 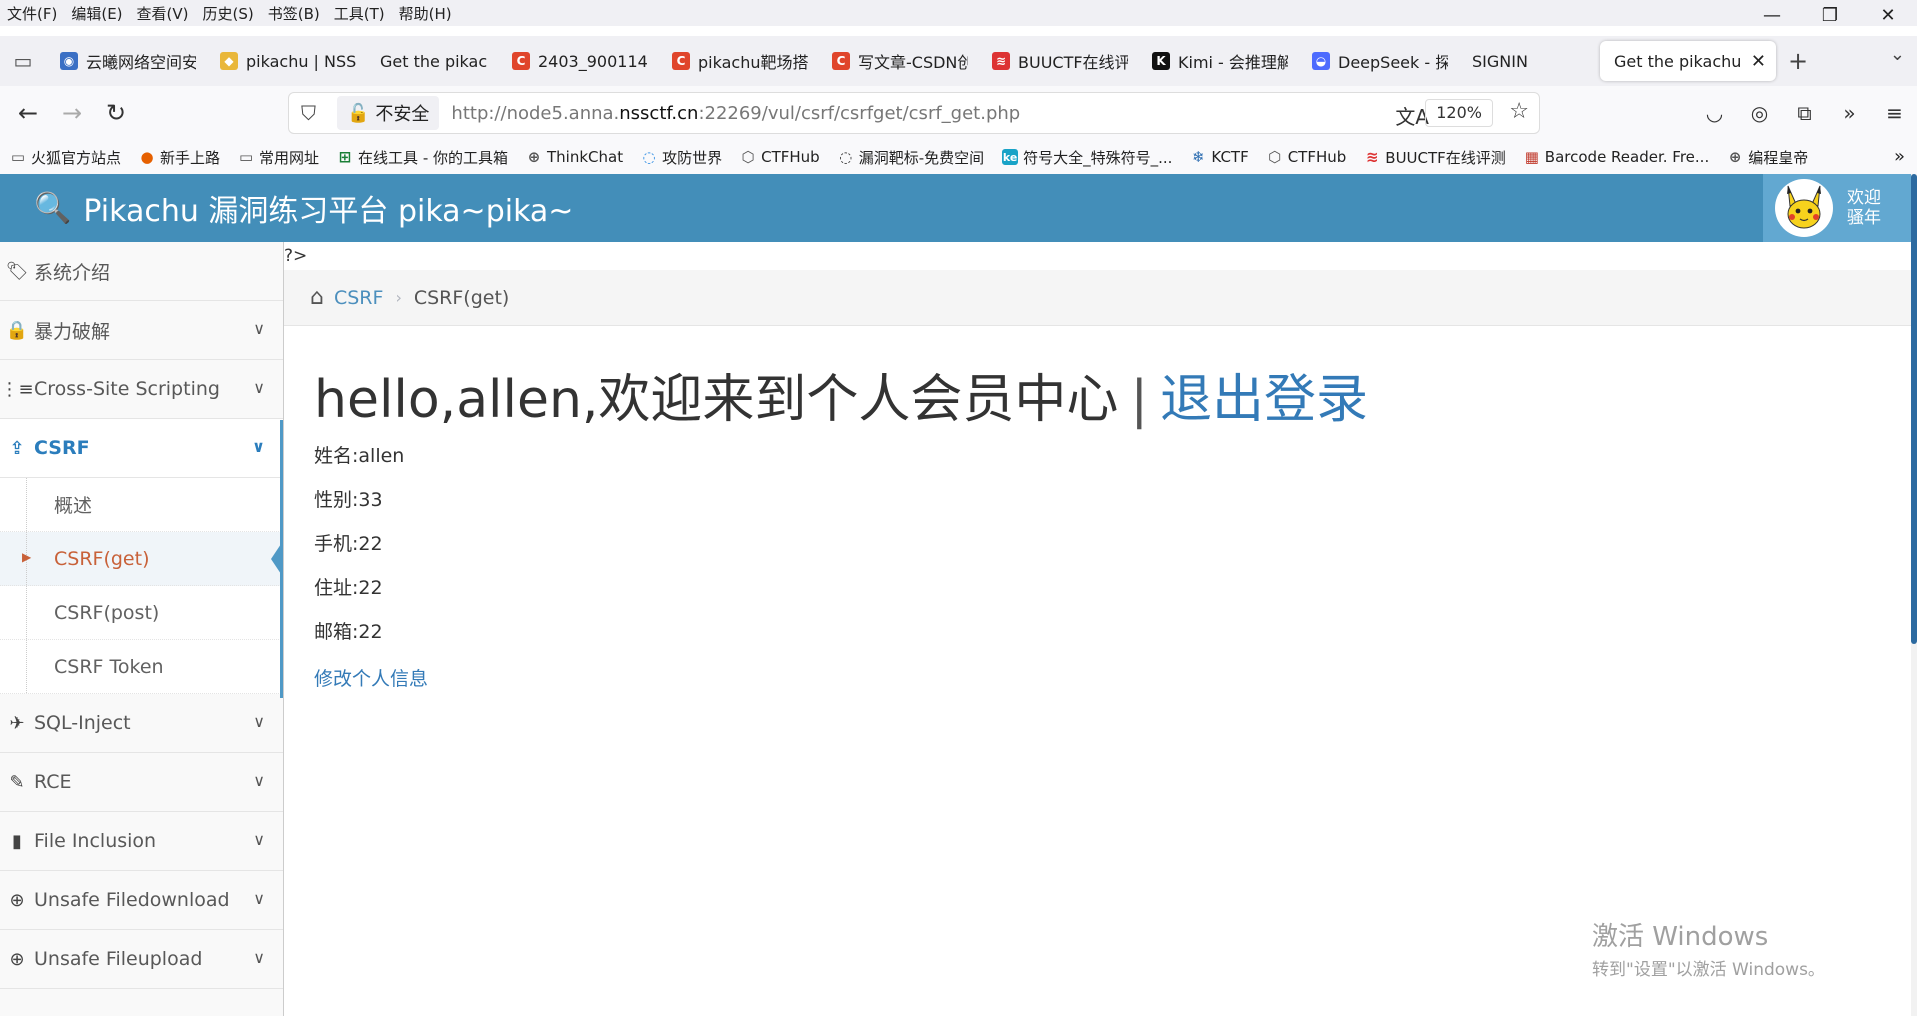 What do you see at coordinates (277, 157) in the screenshot?
I see `bookmark-2: ▭ 常用网址` at bounding box center [277, 157].